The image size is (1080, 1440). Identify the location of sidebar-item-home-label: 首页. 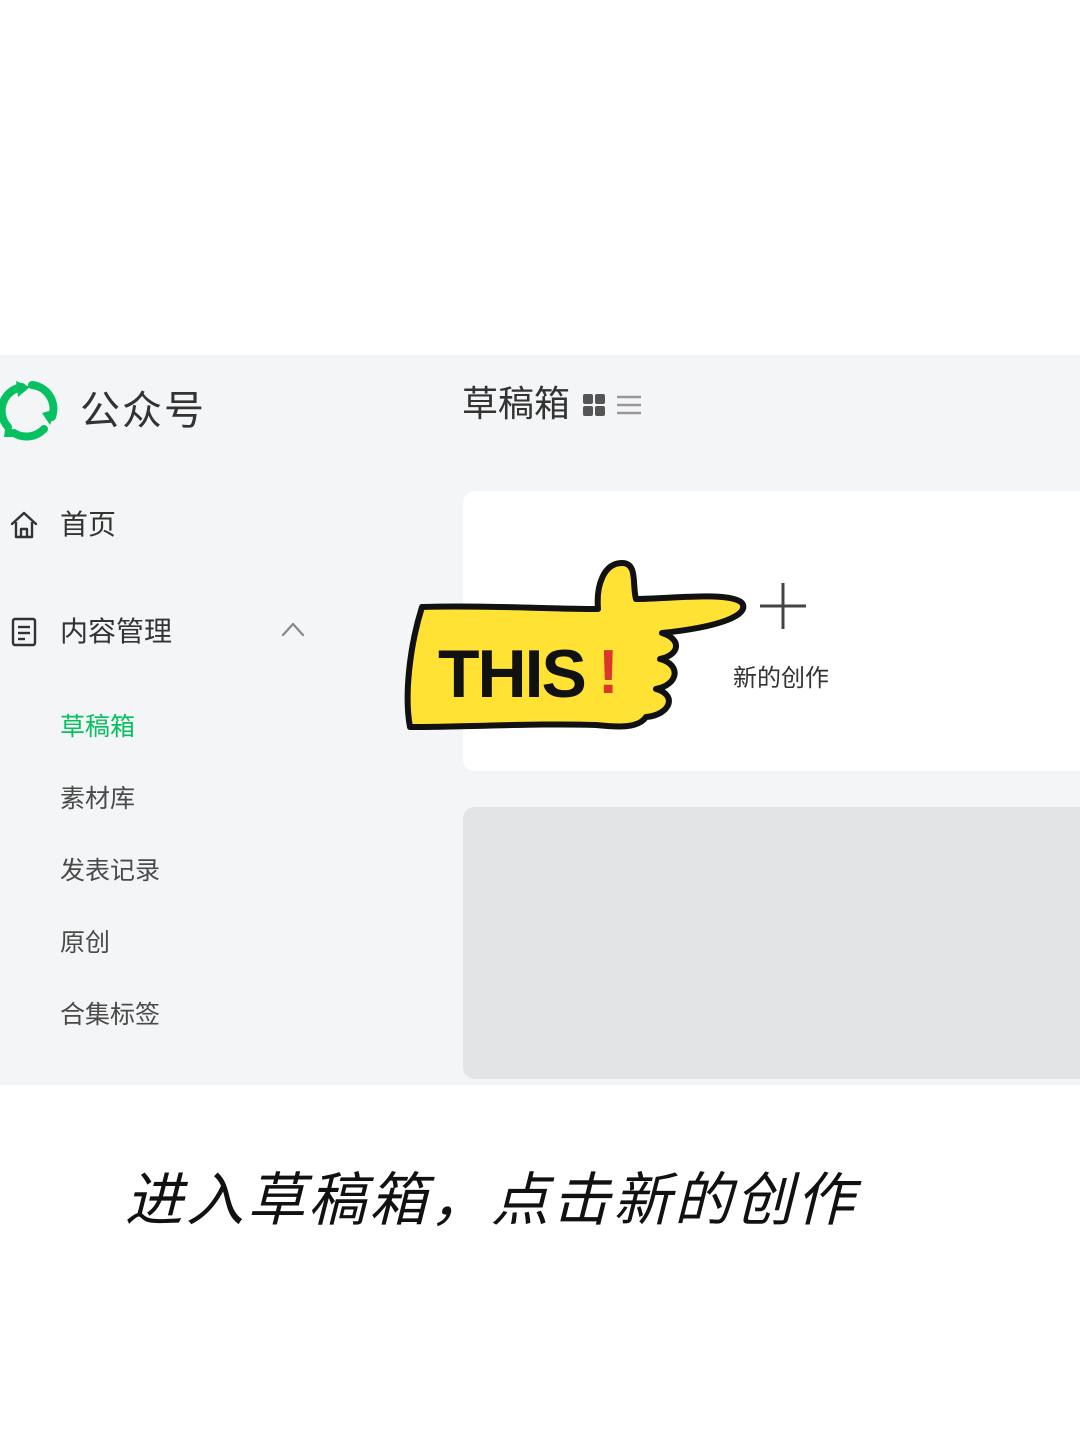
(88, 524).